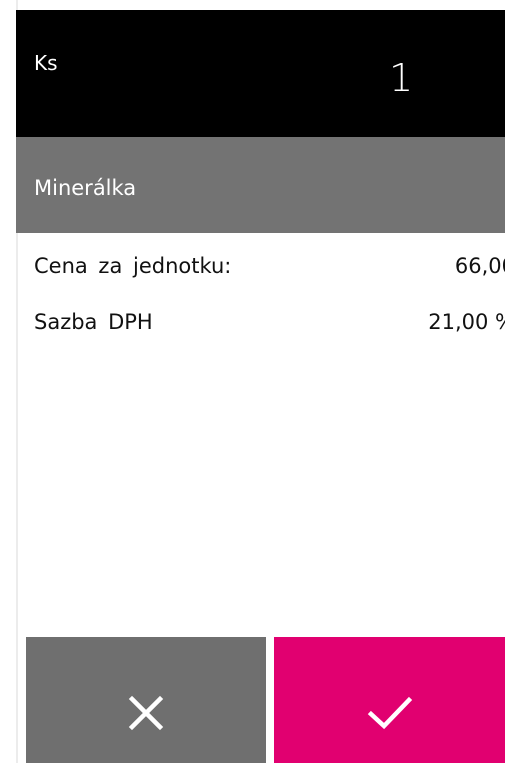 The image size is (505, 763). I want to click on vat-rate-row: Sazba DPH 21,00 %, so click(269, 324).